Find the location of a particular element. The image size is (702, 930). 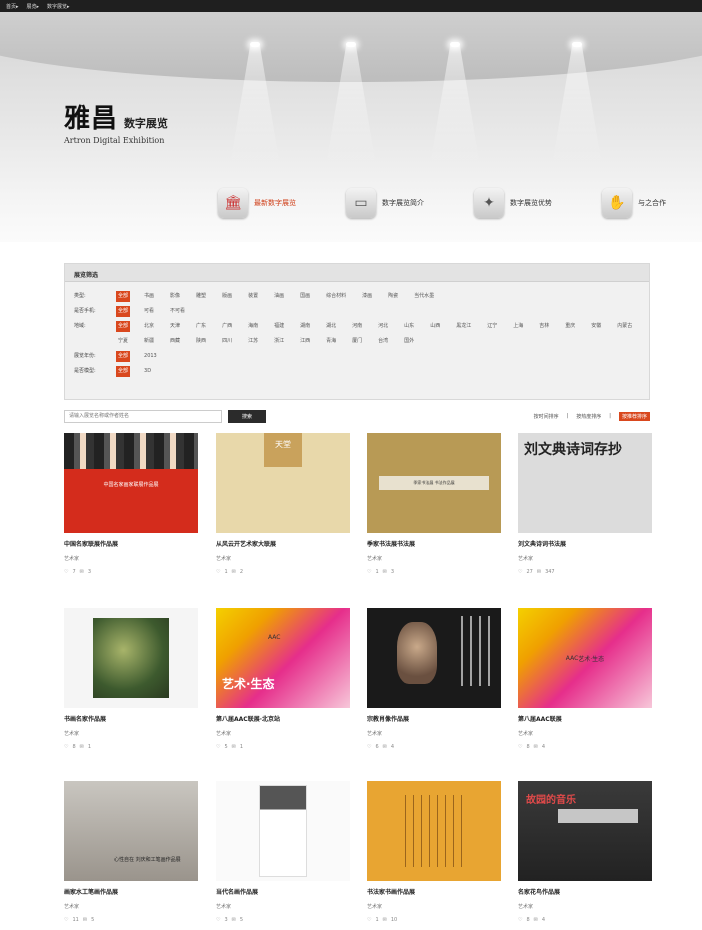

filter-option: 国画 is located at coordinates (305, 296).